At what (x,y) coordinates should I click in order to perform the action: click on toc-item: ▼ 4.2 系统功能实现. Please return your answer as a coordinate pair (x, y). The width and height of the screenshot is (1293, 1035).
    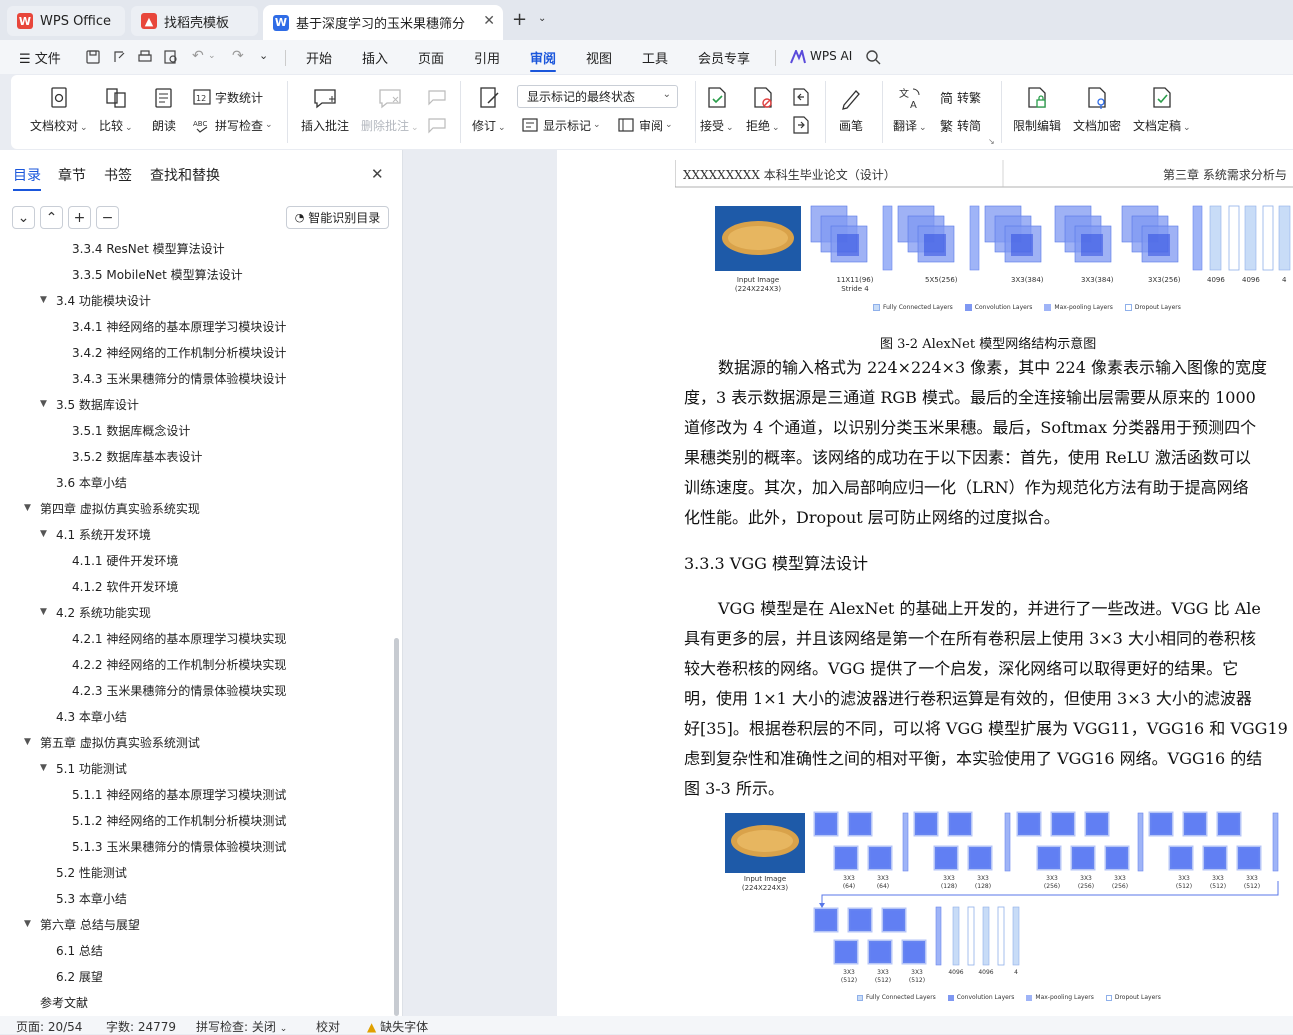
    Looking at the image, I should click on (95, 612).